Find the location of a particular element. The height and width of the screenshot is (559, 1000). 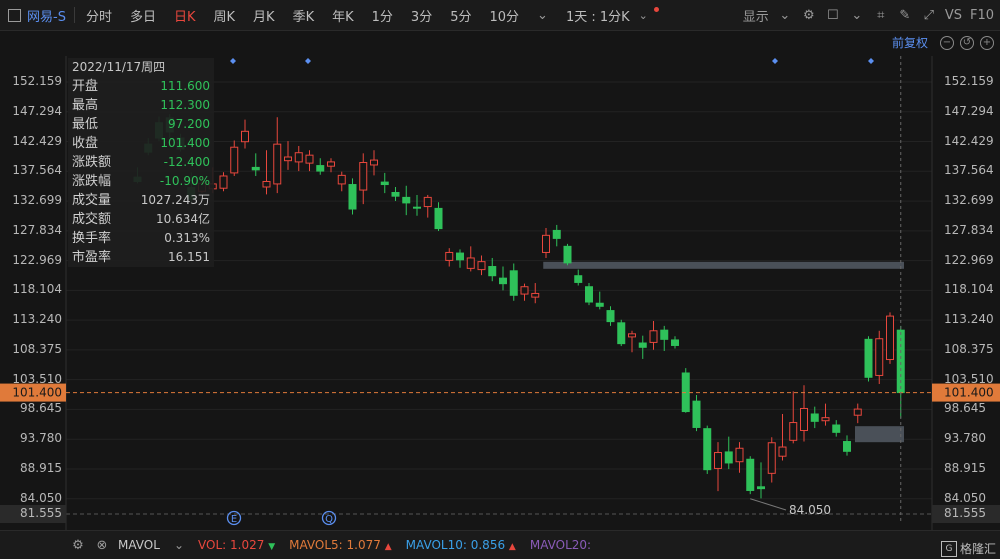

settings-gear-icon: ⚙ is located at coordinates (78, 545).